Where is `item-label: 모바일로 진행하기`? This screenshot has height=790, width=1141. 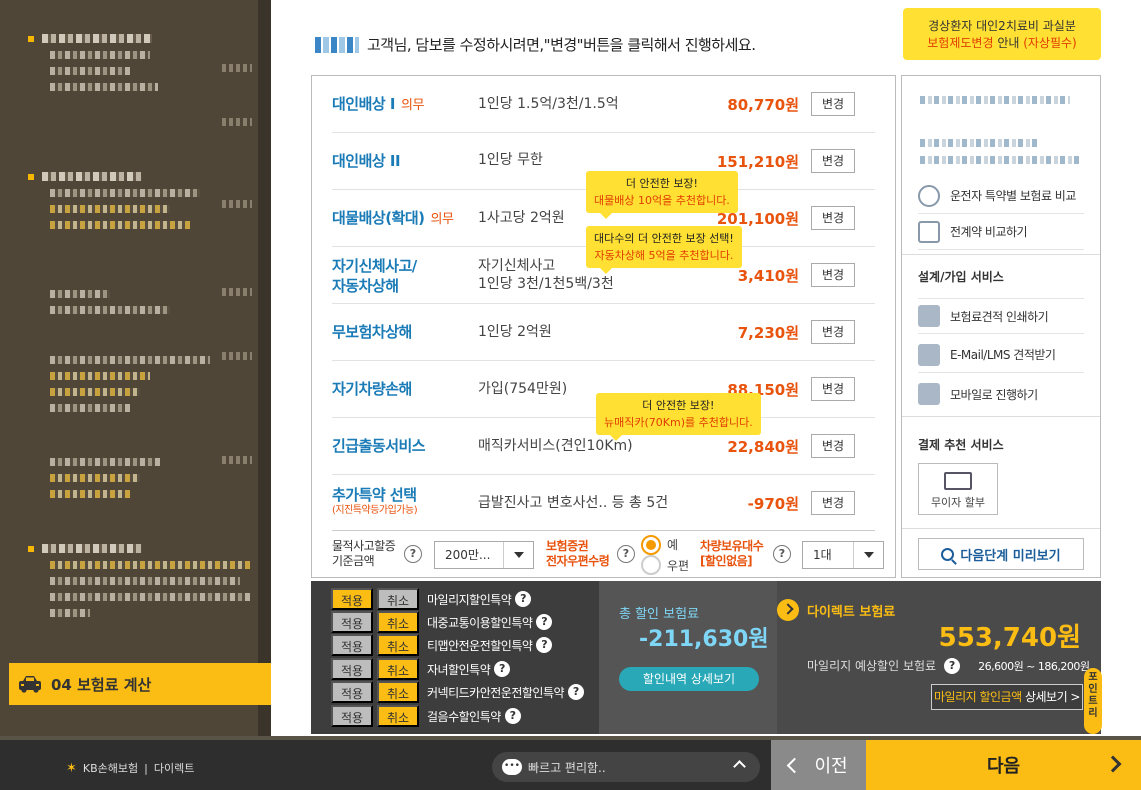 item-label: 모바일로 진행하기 is located at coordinates (994, 394).